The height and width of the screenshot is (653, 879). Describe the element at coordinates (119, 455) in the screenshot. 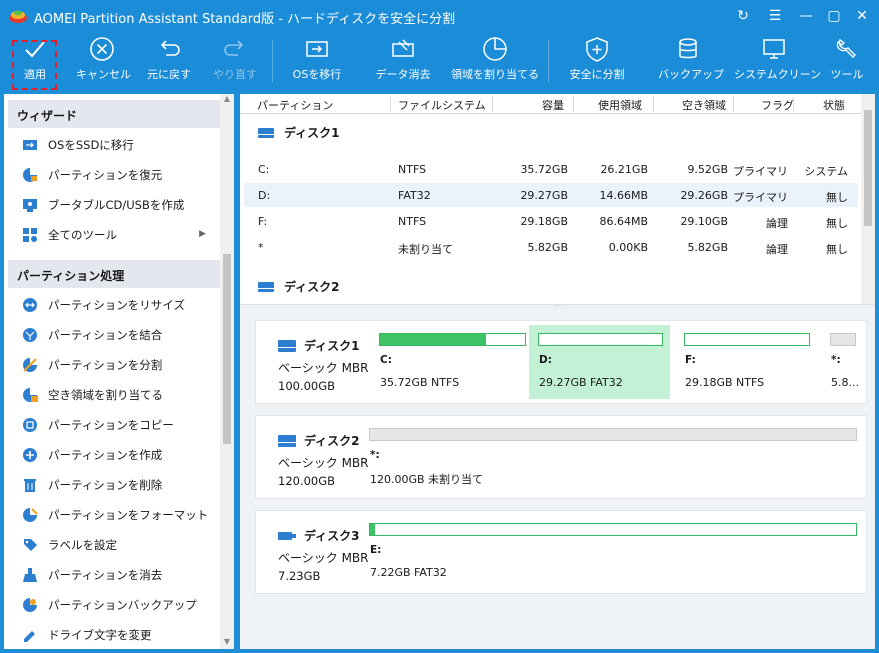

I see `sidebar-item-create: パーティションを作成` at that location.